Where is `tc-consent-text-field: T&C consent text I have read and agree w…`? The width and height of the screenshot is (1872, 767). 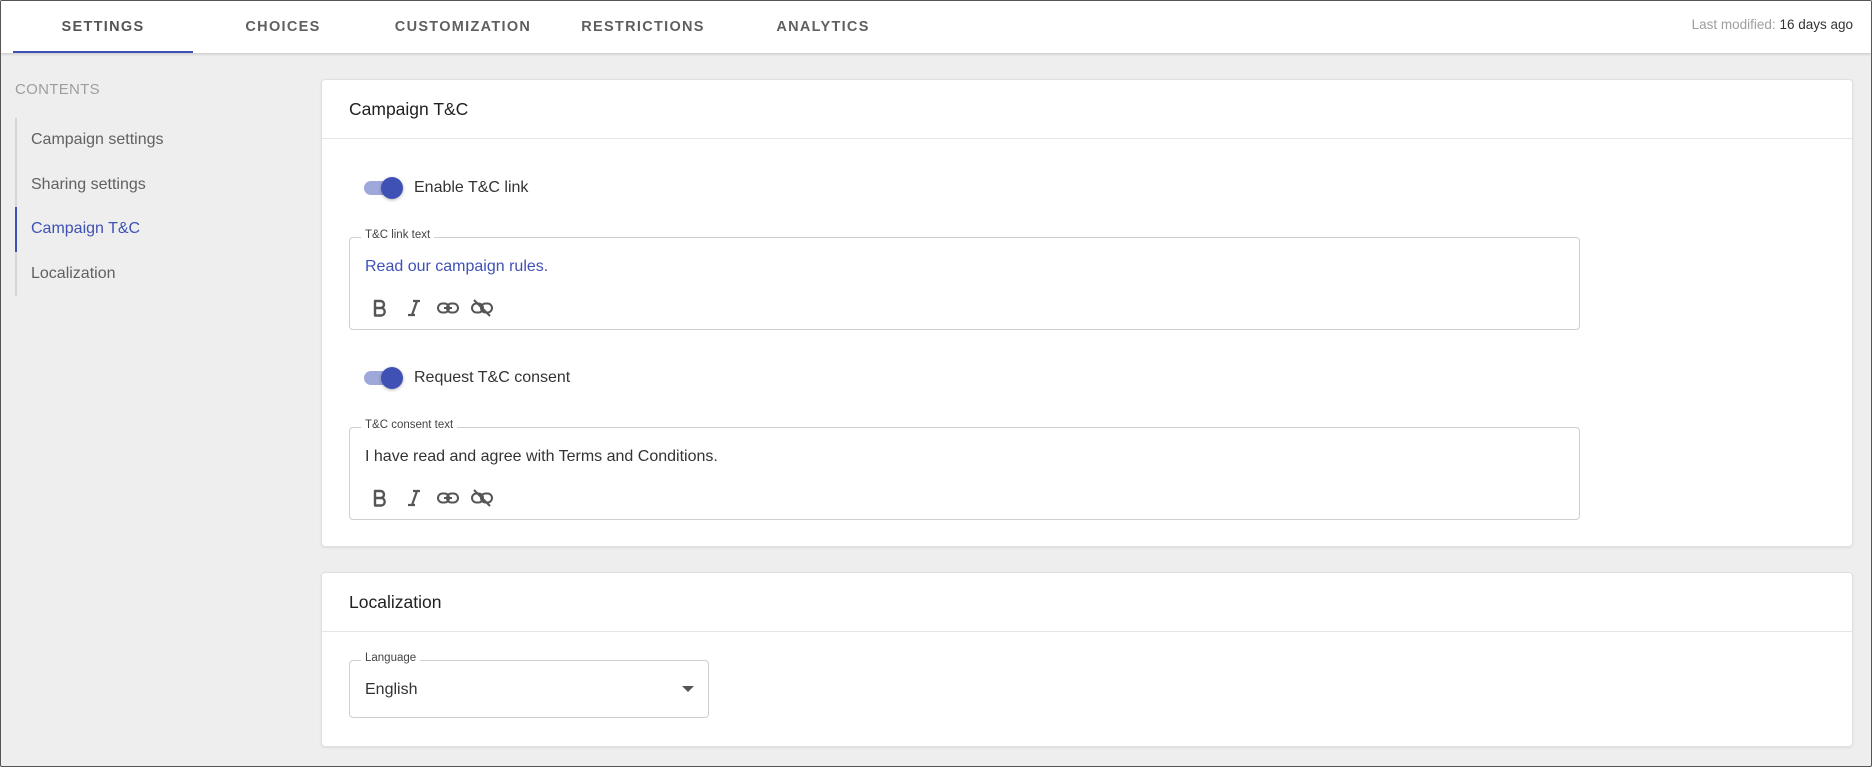
tc-consent-text-field: T&C consent text I have read and agree w… is located at coordinates (964, 469).